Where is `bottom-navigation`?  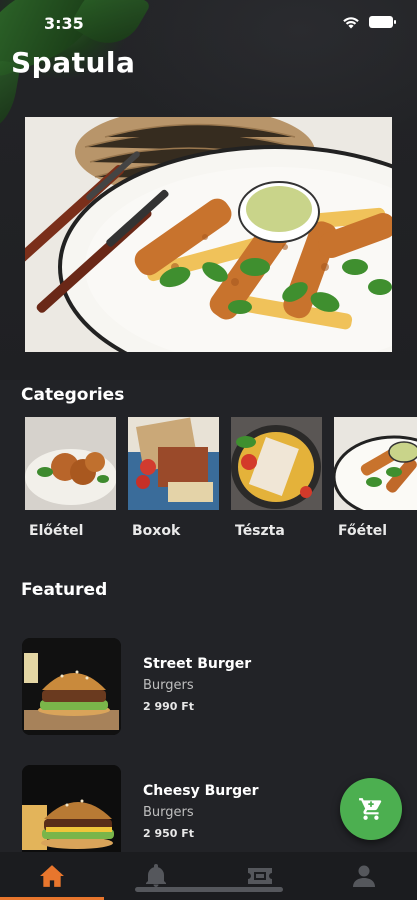
bottom-navigation is located at coordinates (208, 876).